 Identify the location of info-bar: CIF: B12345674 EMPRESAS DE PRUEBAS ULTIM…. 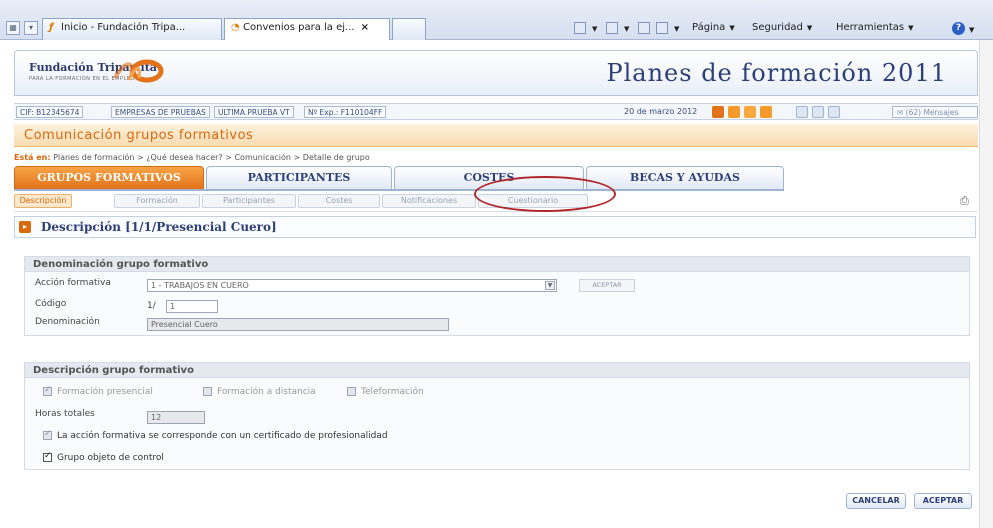
(496, 111).